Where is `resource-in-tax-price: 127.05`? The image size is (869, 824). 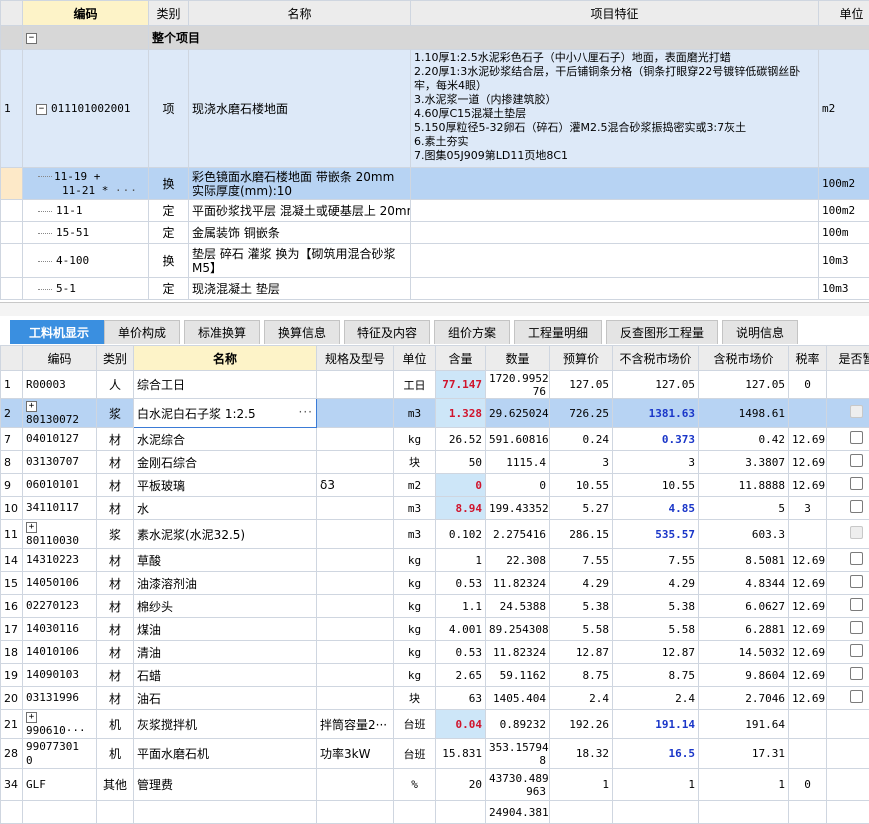
resource-in-tax-price: 127.05 is located at coordinates (744, 385).